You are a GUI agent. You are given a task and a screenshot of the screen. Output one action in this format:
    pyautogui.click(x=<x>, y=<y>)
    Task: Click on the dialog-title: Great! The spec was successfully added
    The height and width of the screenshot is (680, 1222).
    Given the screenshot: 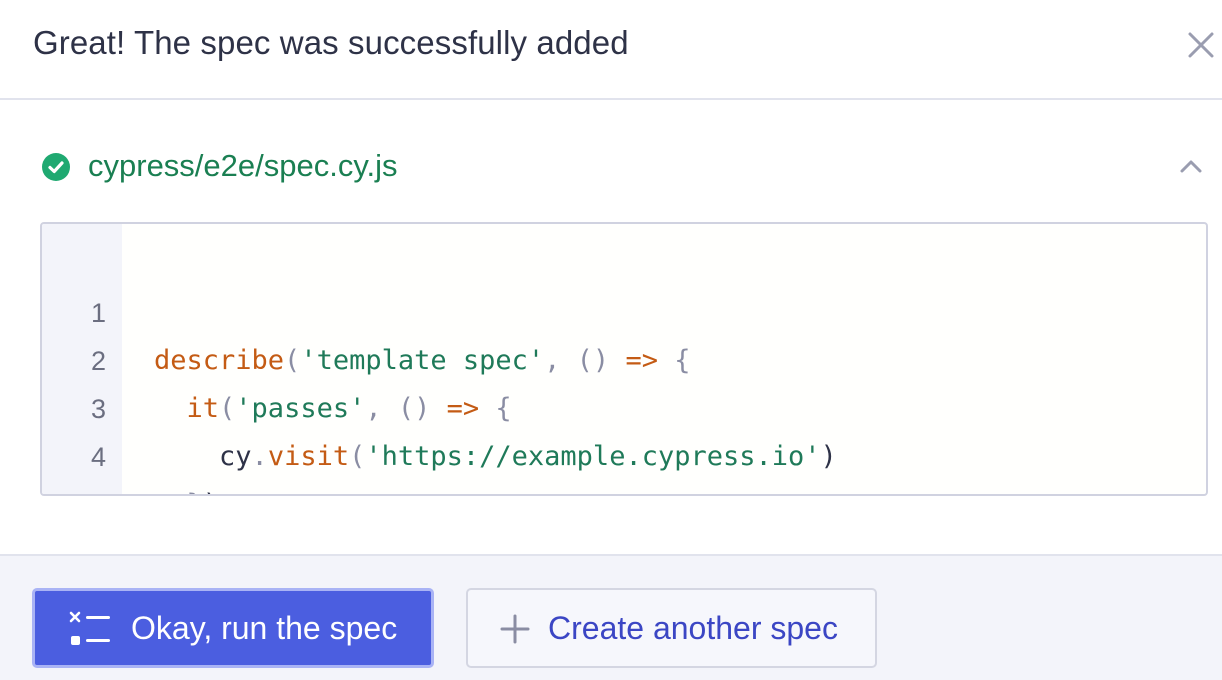 What is the action you would take?
    pyautogui.click(x=331, y=42)
    